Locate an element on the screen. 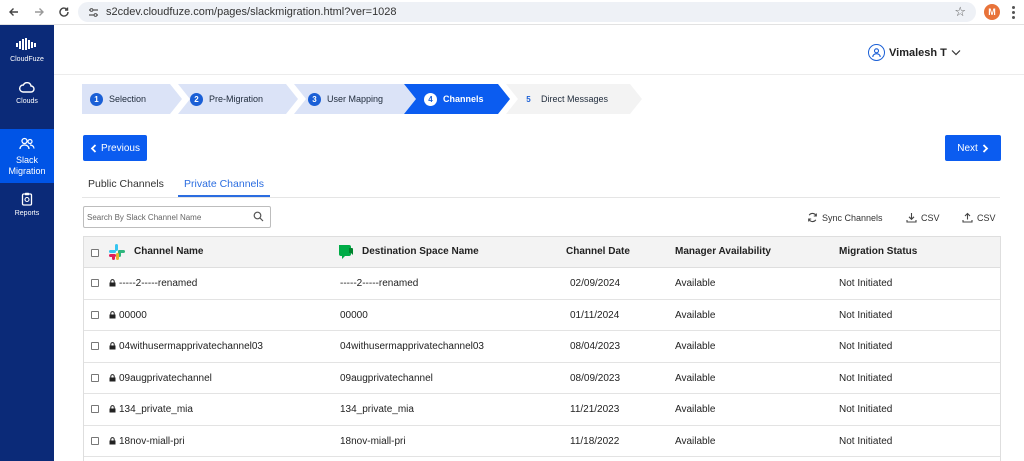  date-cell: 01/11/2024 is located at coordinates (595, 315).